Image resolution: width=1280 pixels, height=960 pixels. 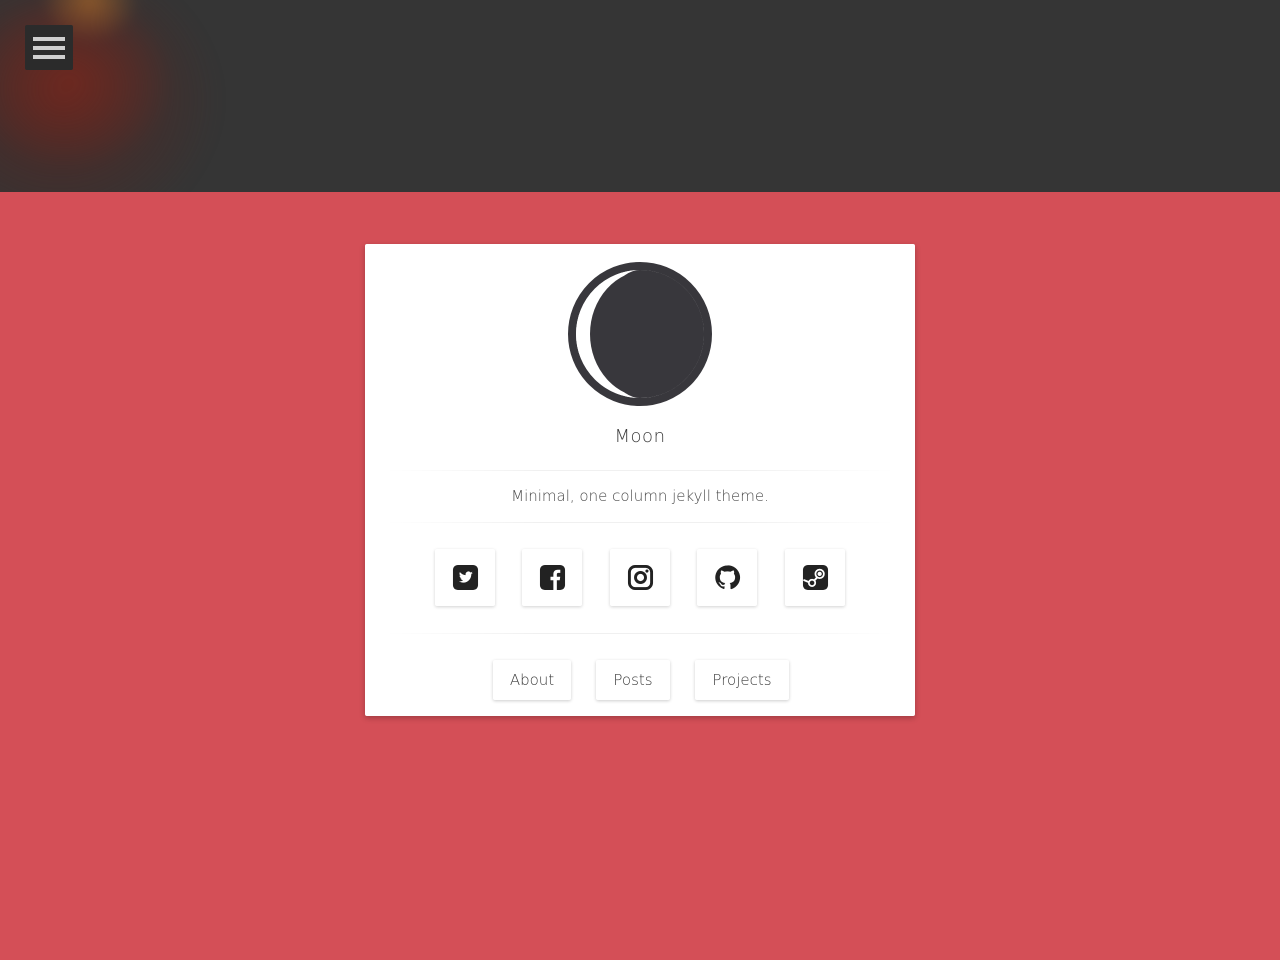 What do you see at coordinates (640, 436) in the screenshot?
I see `site-title: Moon` at bounding box center [640, 436].